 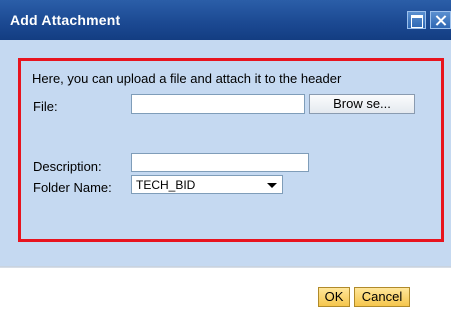 I want to click on ok-button: OK, so click(x=334, y=297).